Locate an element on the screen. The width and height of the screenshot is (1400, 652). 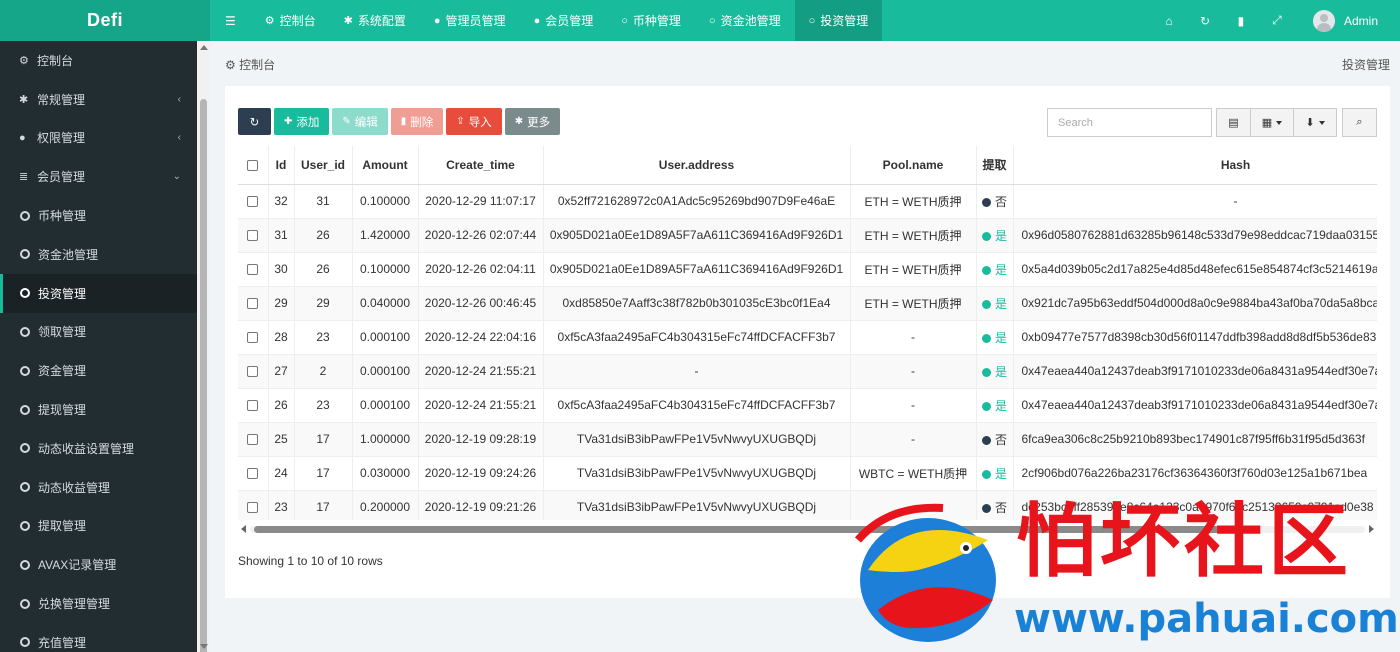
sidebar-item-recharge: 充值管理 is located at coordinates (98, 637).